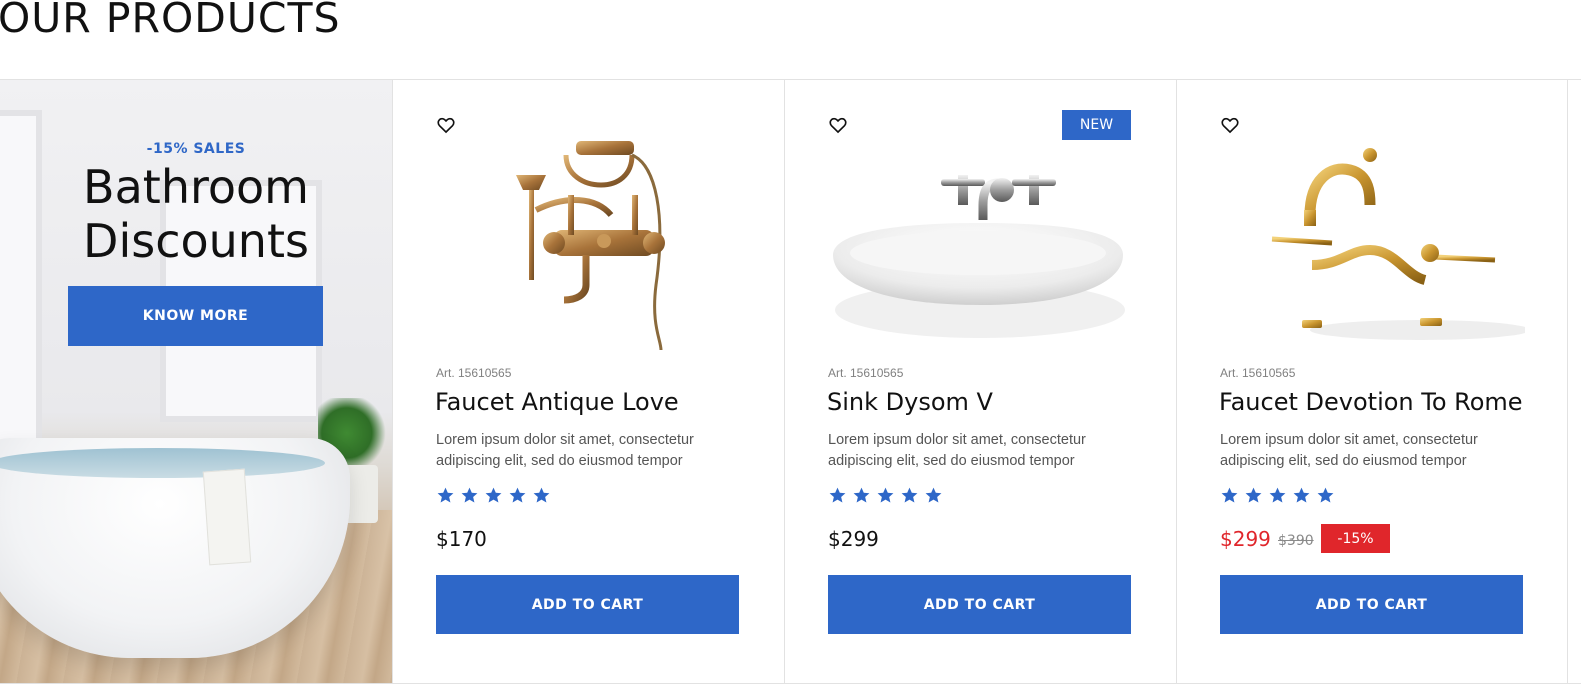 The height and width of the screenshot is (694, 1581). I want to click on promo-title: Bathroom Discounts, so click(196, 214).